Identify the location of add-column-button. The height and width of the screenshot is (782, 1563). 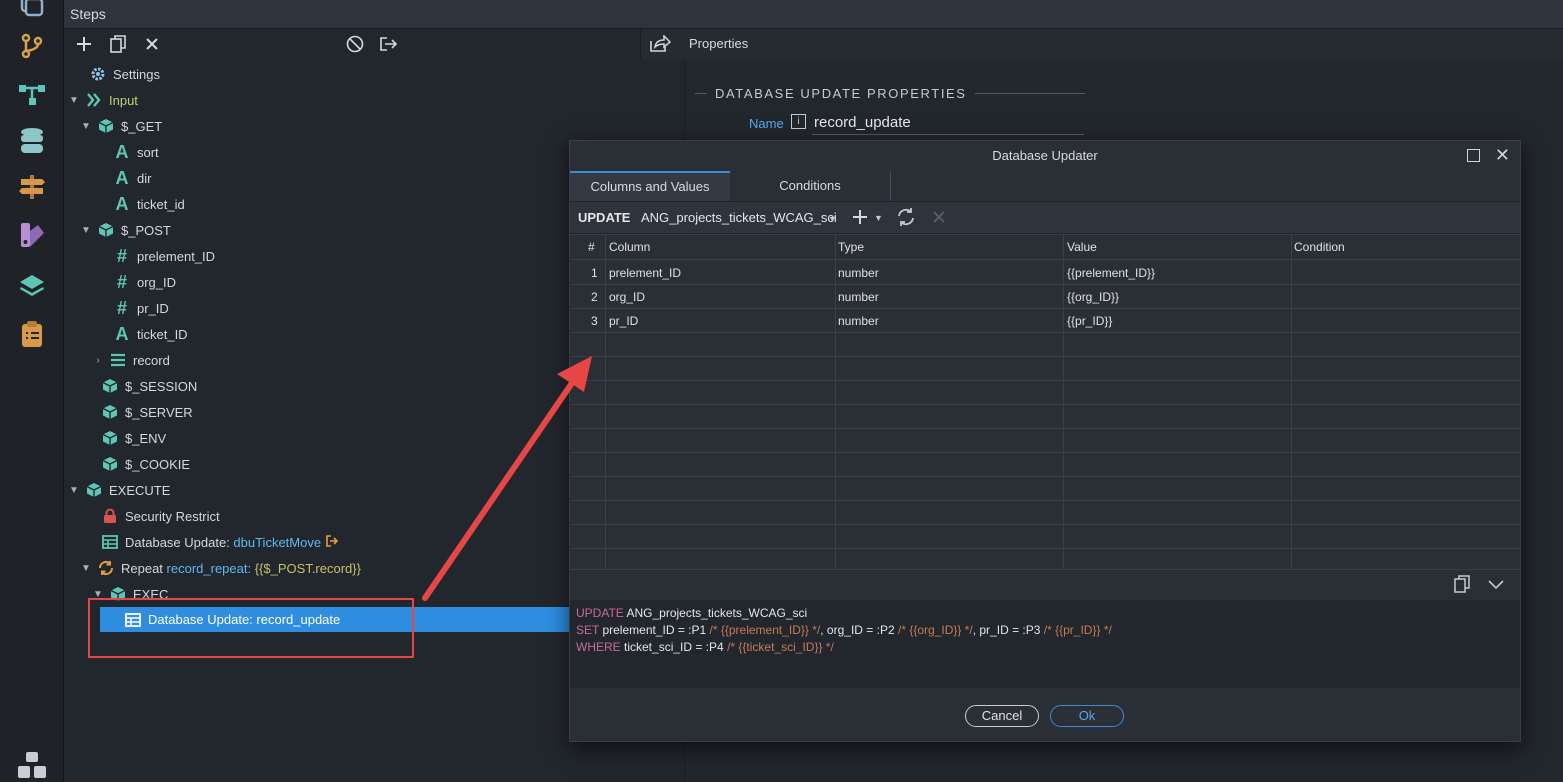
(860, 218).